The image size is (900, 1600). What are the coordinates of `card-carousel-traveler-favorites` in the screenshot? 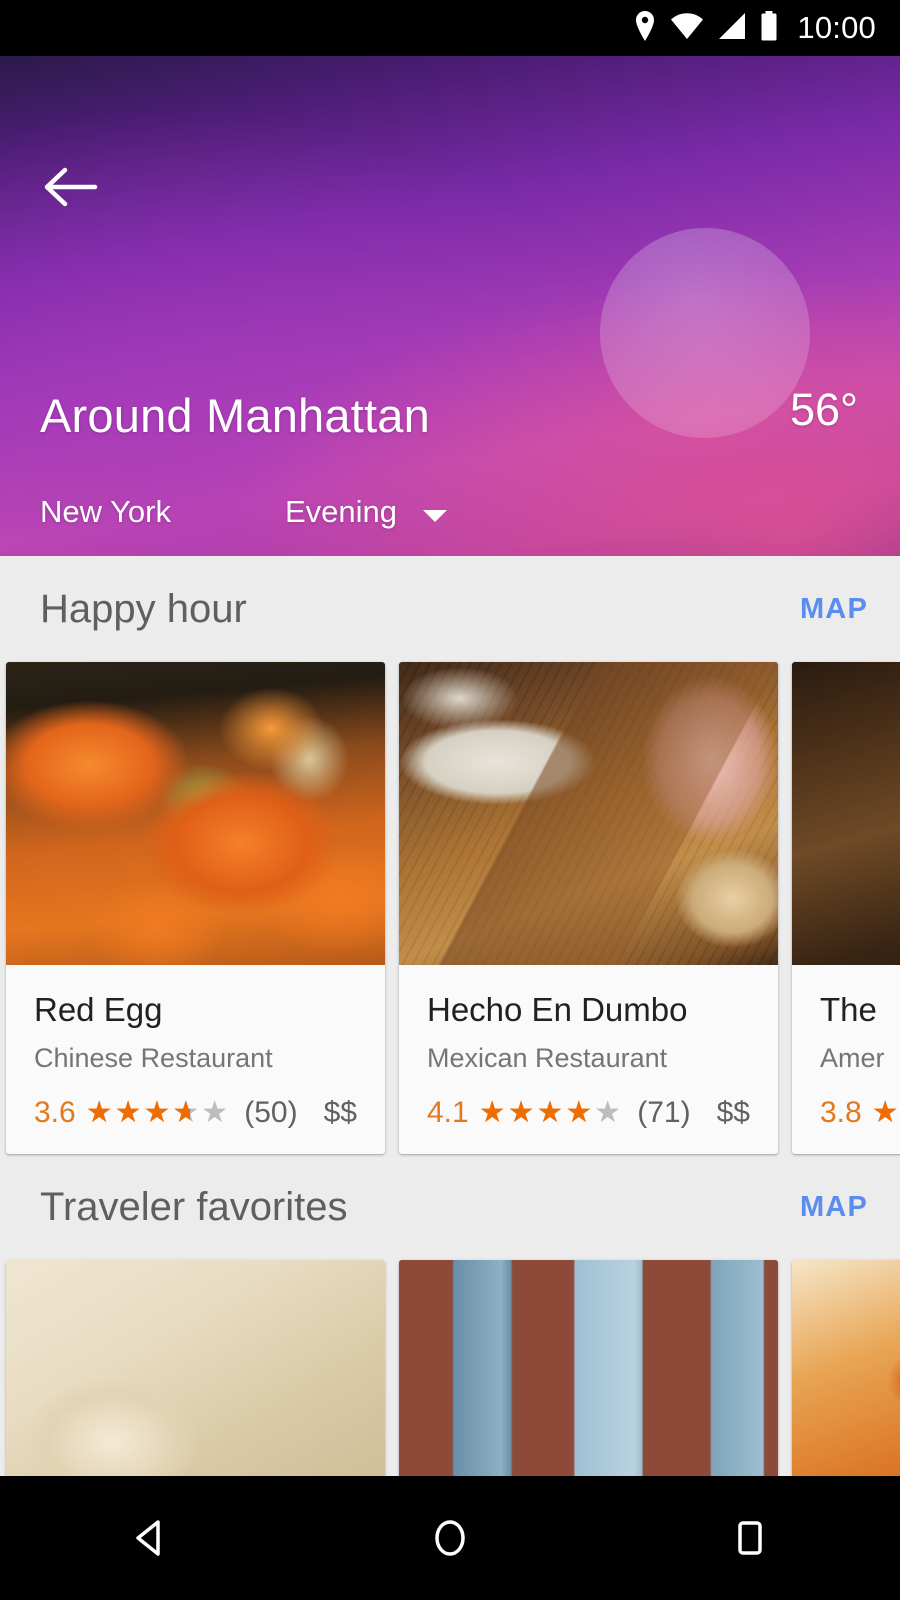 It's located at (450, 1368).